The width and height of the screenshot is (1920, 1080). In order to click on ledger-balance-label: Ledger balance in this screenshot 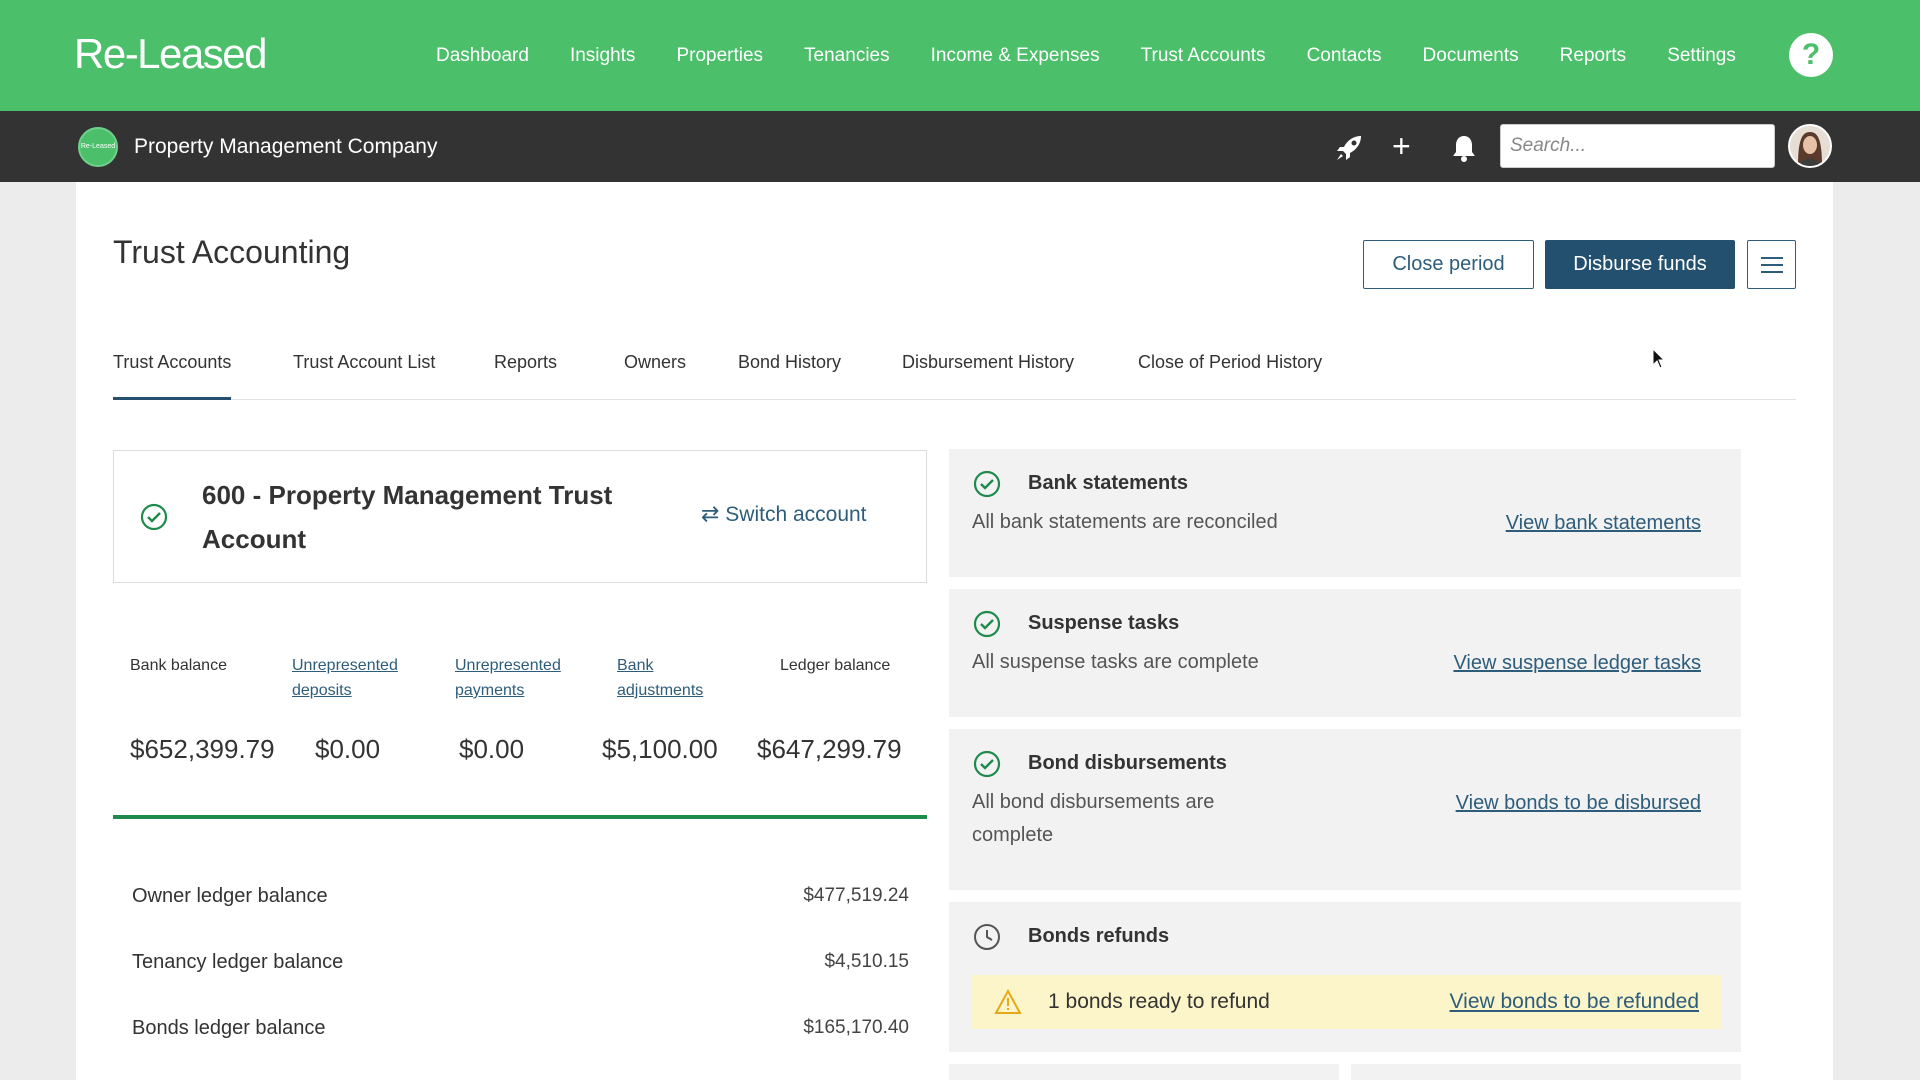, I will do `click(835, 665)`.